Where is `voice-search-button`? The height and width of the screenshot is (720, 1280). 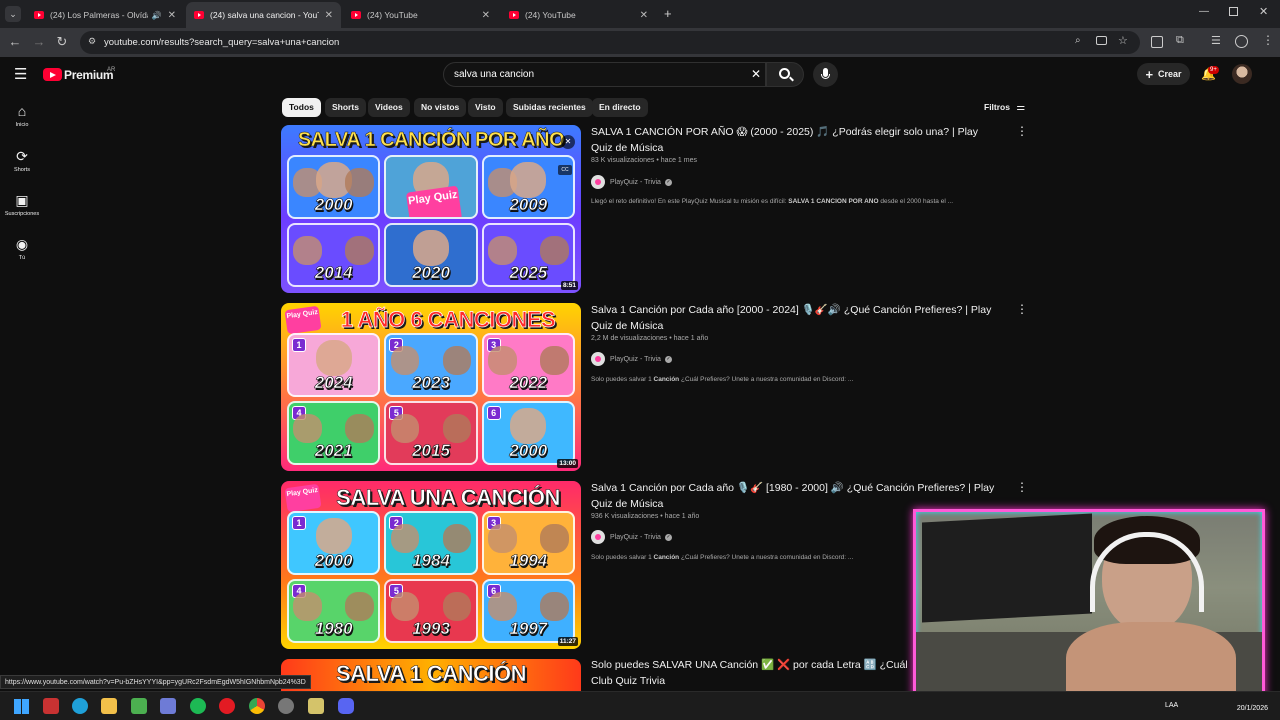
voice-search-button is located at coordinates (825, 74).